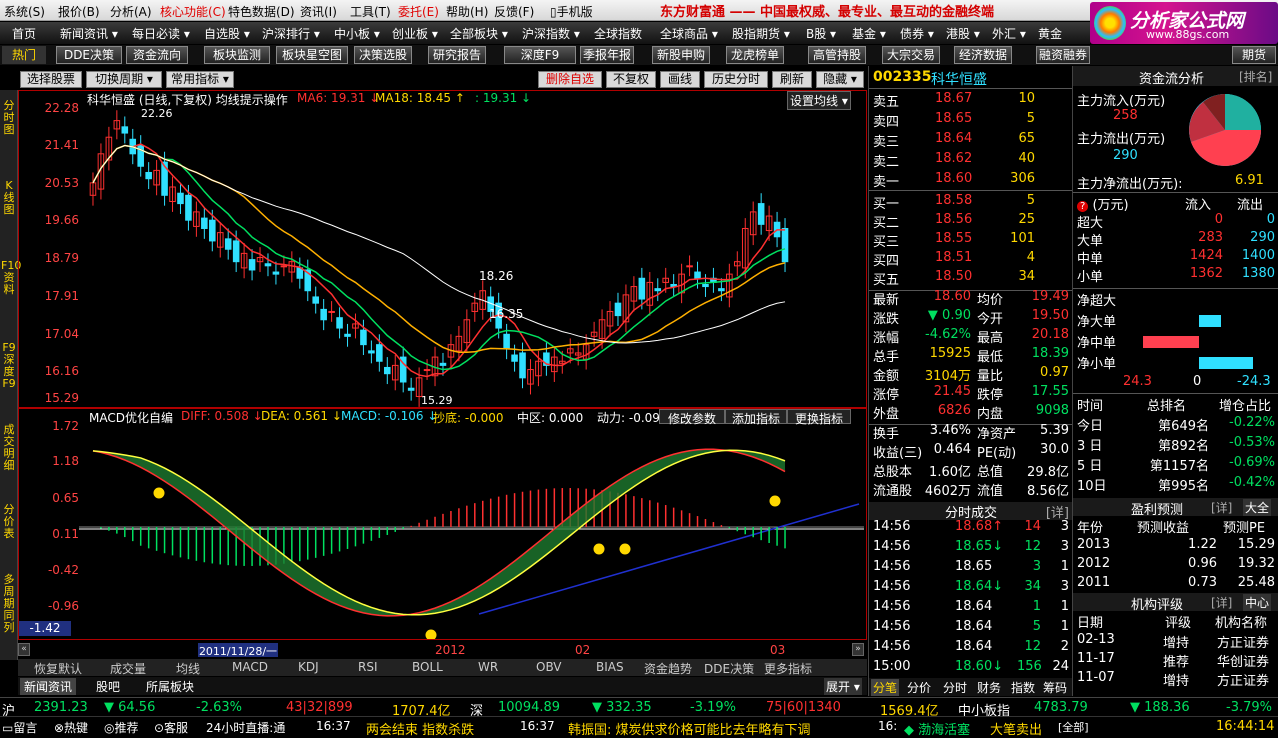 Image resolution: width=1278 pixels, height=738 pixels. I want to click on message-button: ▭留言, so click(19, 727).